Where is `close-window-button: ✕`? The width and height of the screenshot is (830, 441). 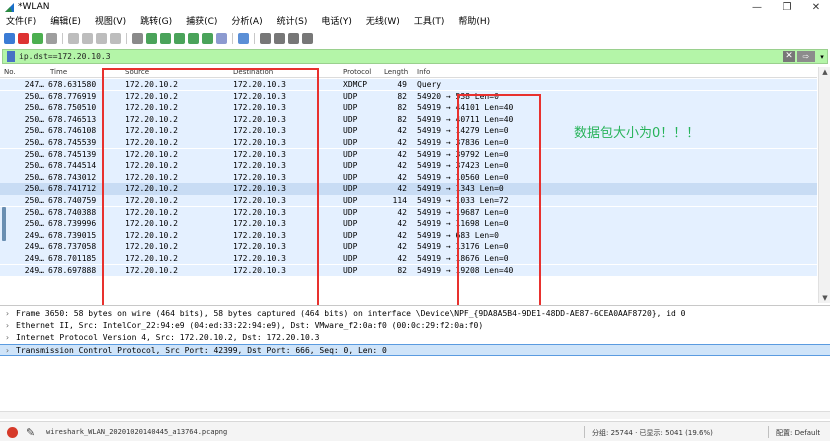 close-window-button: ✕ is located at coordinates (816, 7).